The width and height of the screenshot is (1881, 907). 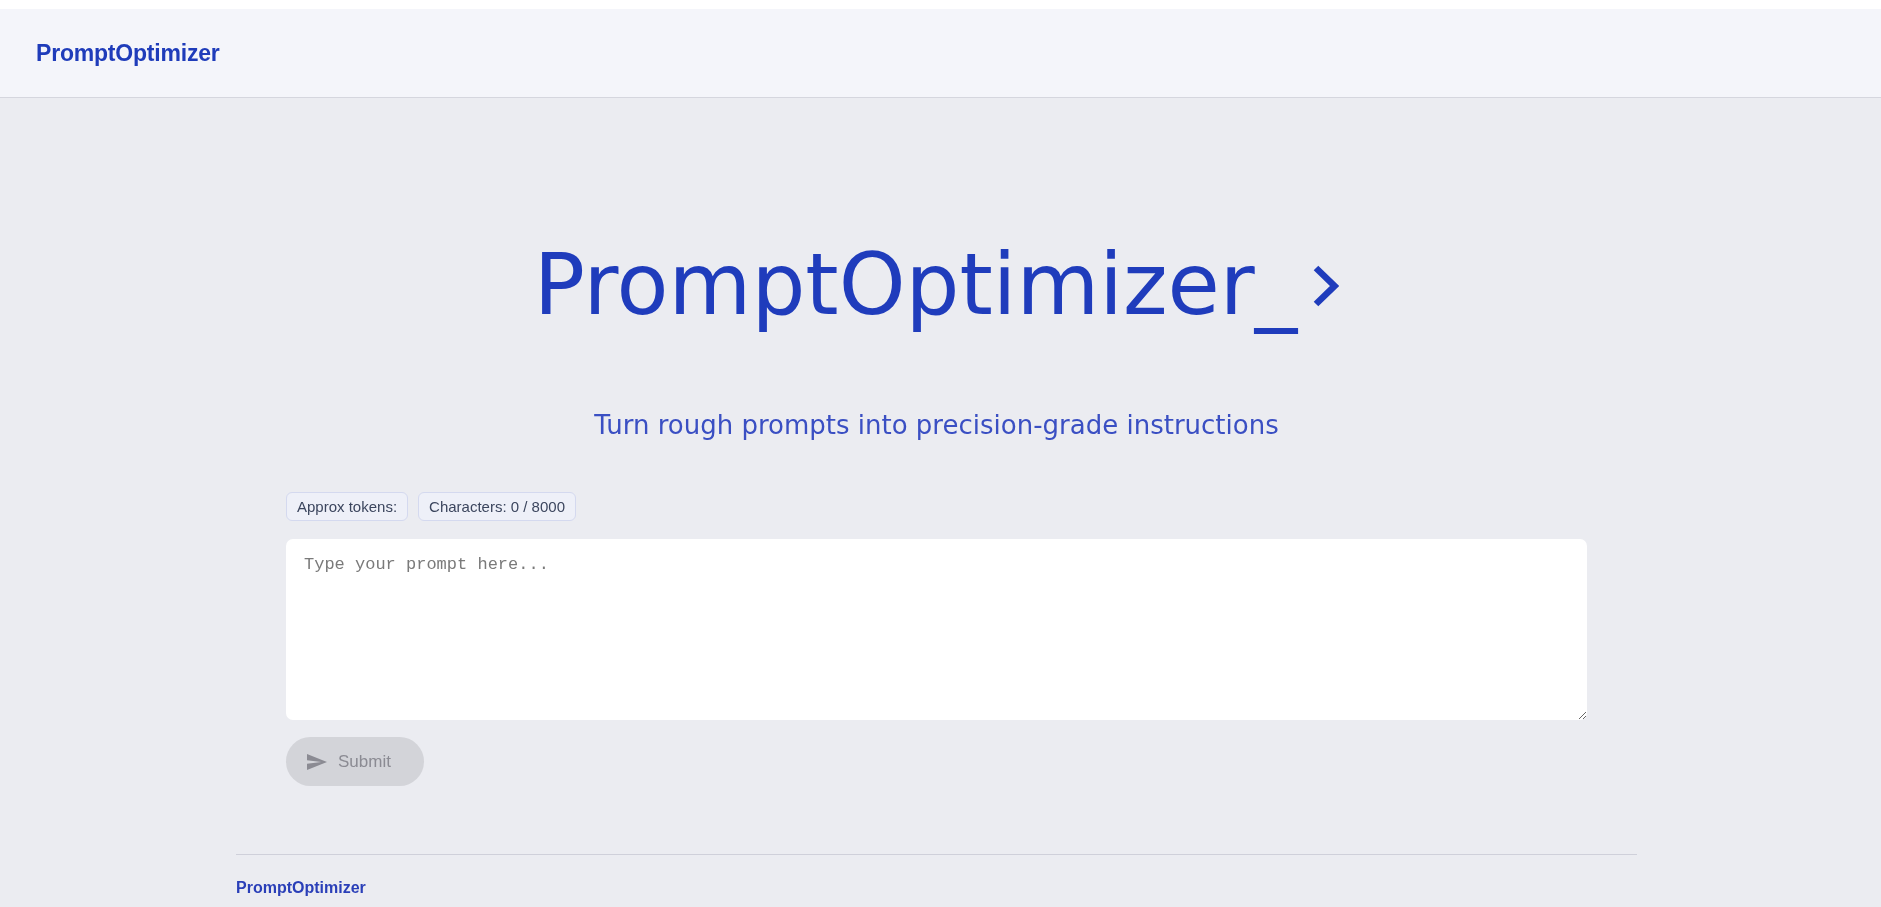 What do you see at coordinates (347, 506) in the screenshot?
I see `stat-chip: Approx tokens:` at bounding box center [347, 506].